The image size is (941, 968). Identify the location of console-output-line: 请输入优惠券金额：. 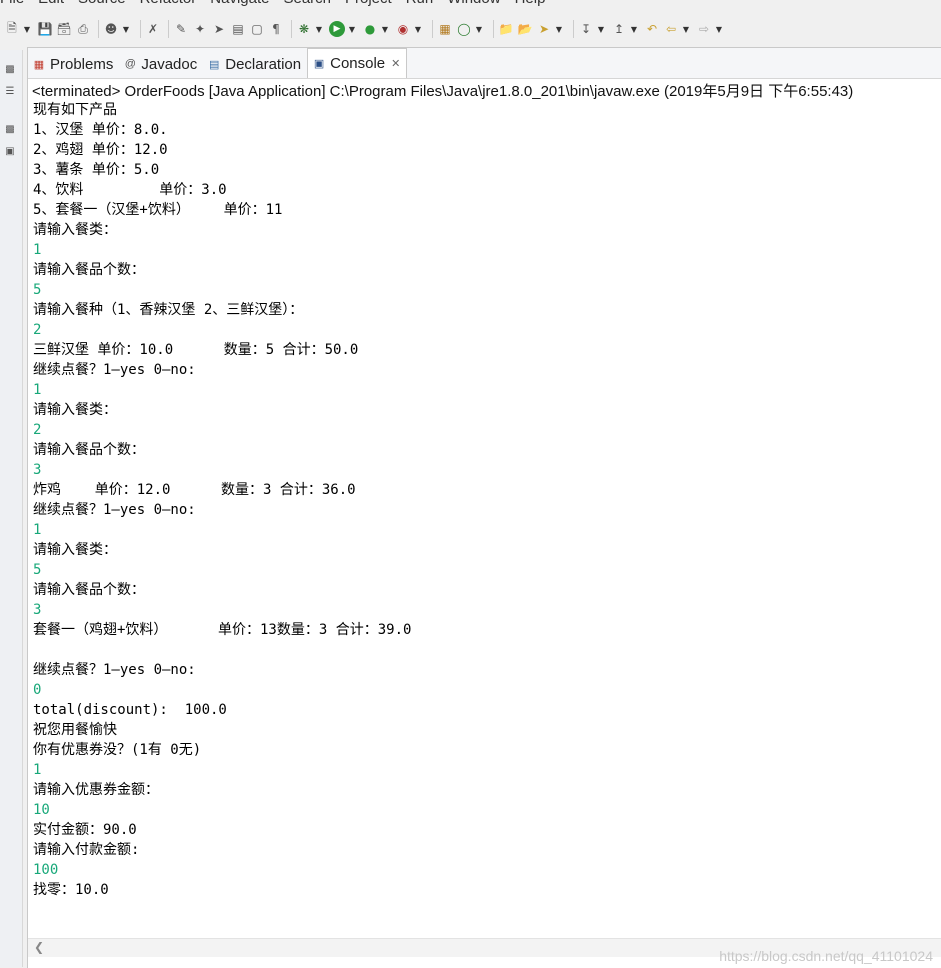
(96, 790).